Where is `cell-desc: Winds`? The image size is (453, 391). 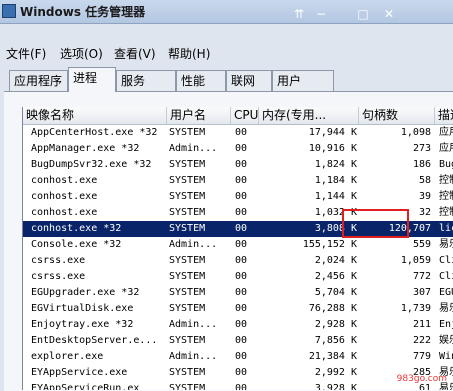 cell-desc: Winds is located at coordinates (446, 356).